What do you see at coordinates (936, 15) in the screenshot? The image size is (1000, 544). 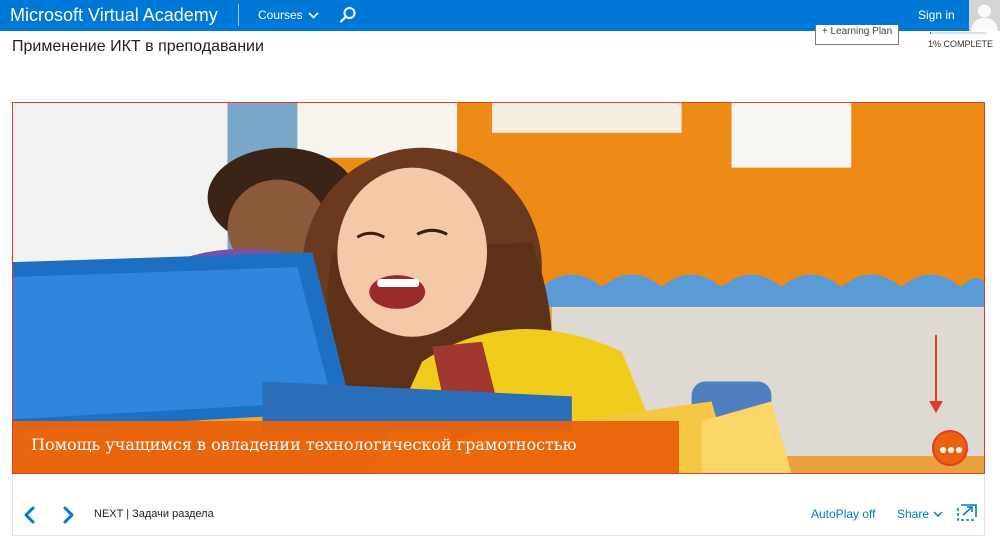 I see `sign-in-link: Sign in` at bounding box center [936, 15].